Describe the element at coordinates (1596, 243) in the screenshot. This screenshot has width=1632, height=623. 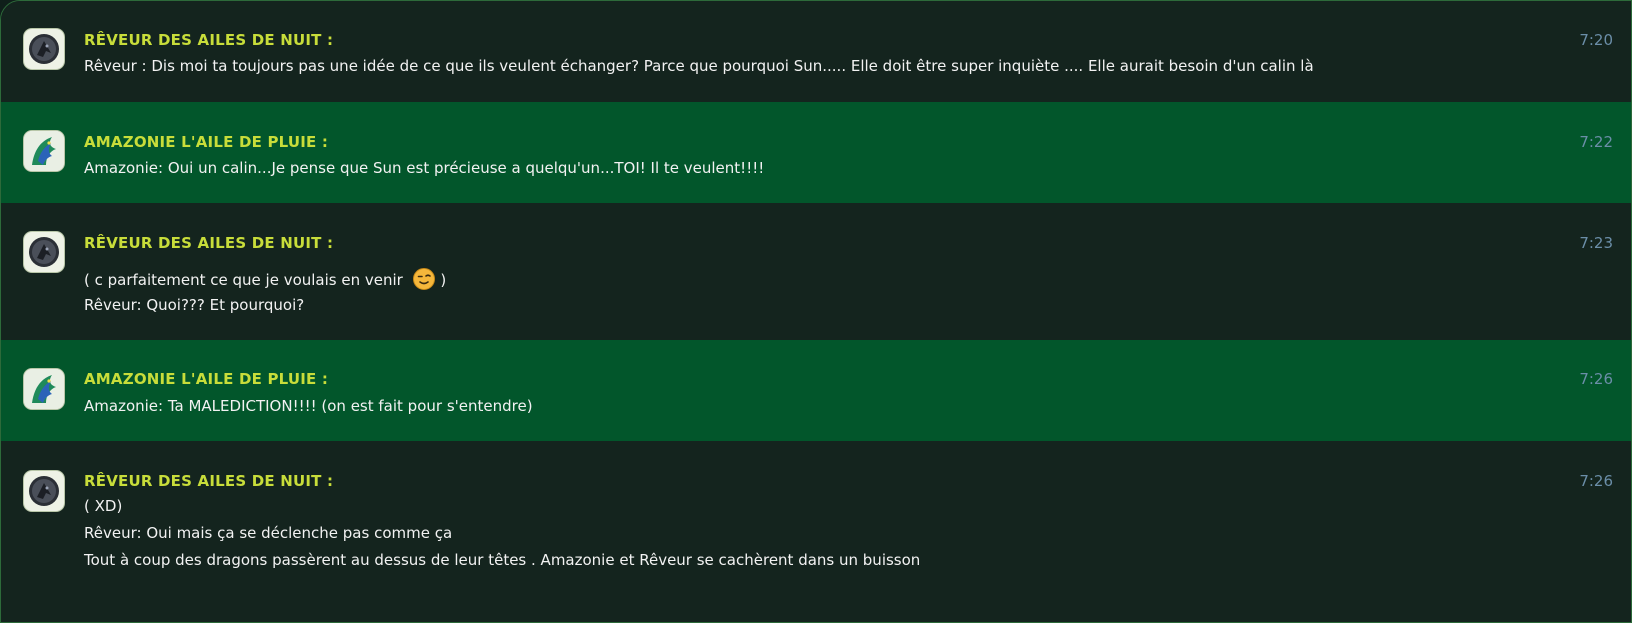
I see `message-time: 7:23` at that location.